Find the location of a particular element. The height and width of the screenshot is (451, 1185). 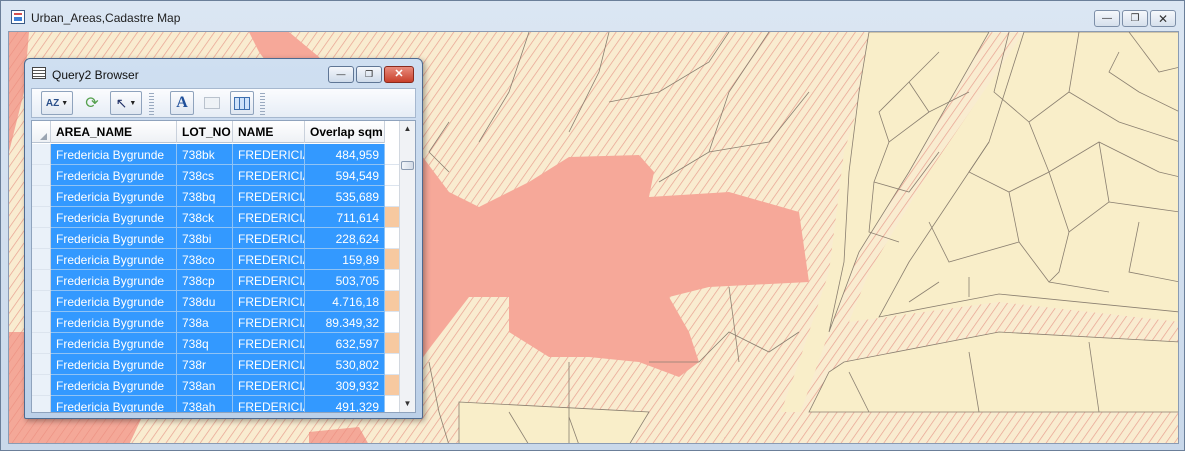

cell-lot-no: 738bq is located at coordinates (205, 196).